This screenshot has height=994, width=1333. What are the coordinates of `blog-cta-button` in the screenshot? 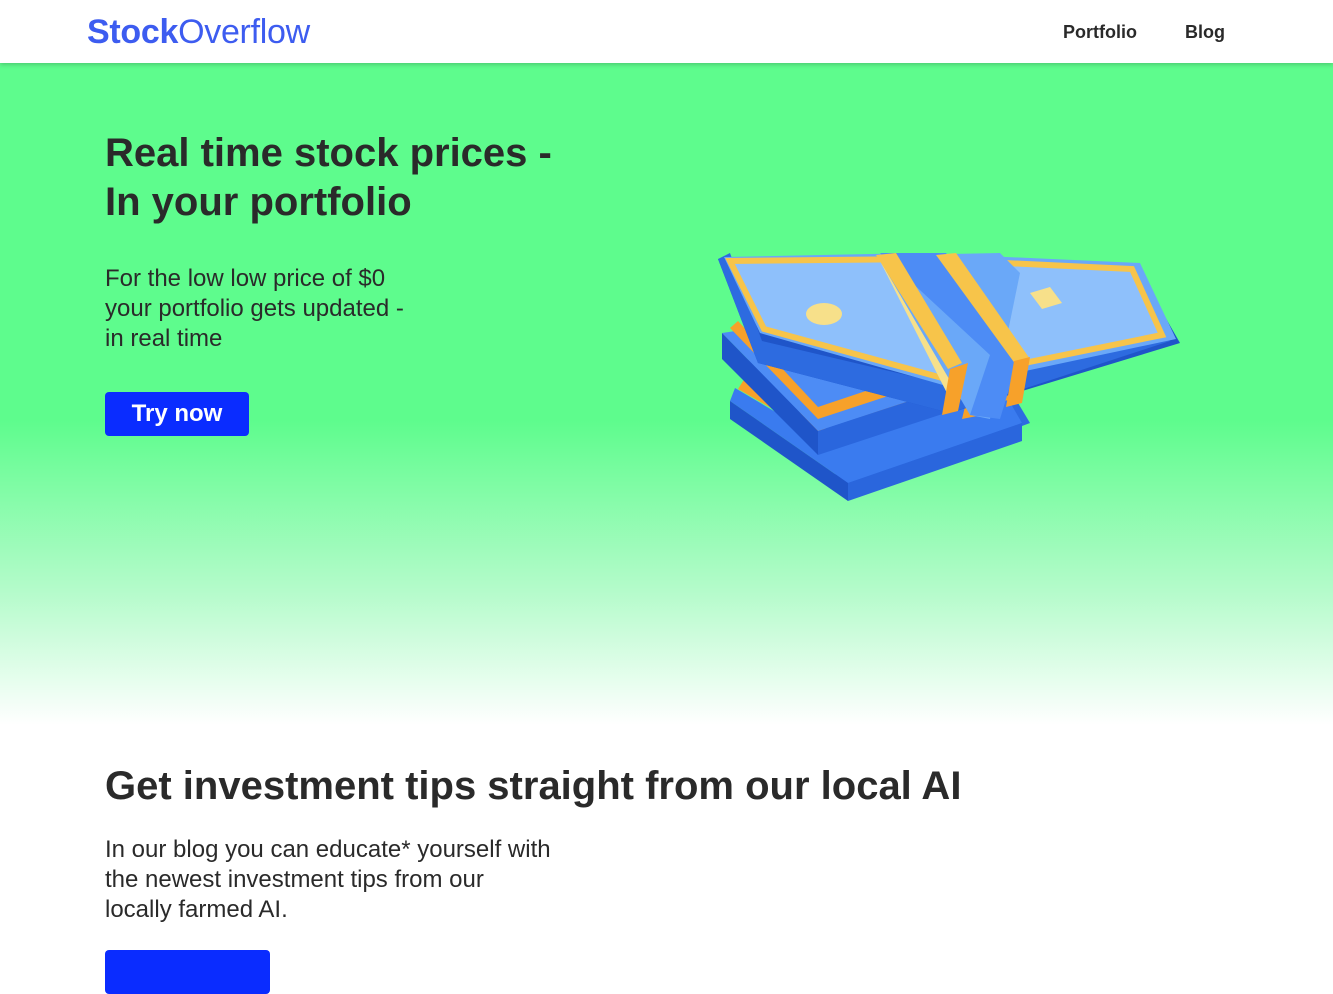 It's located at (187, 972).